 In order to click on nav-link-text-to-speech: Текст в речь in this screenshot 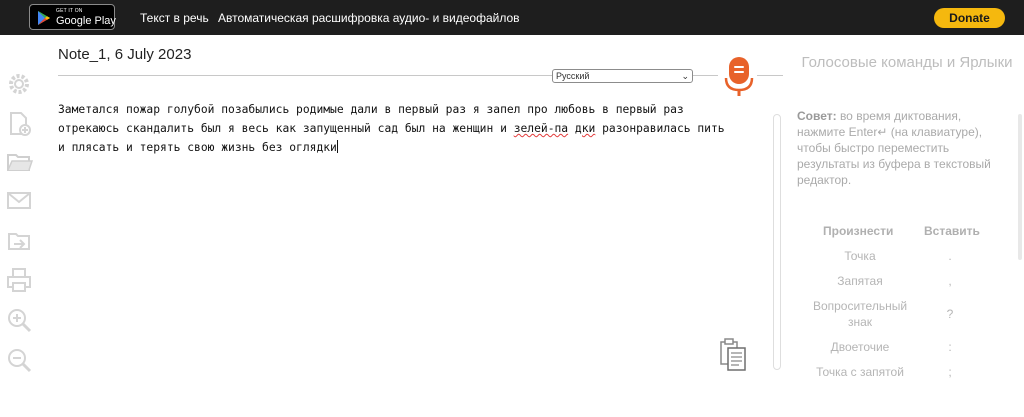, I will do `click(174, 18)`.